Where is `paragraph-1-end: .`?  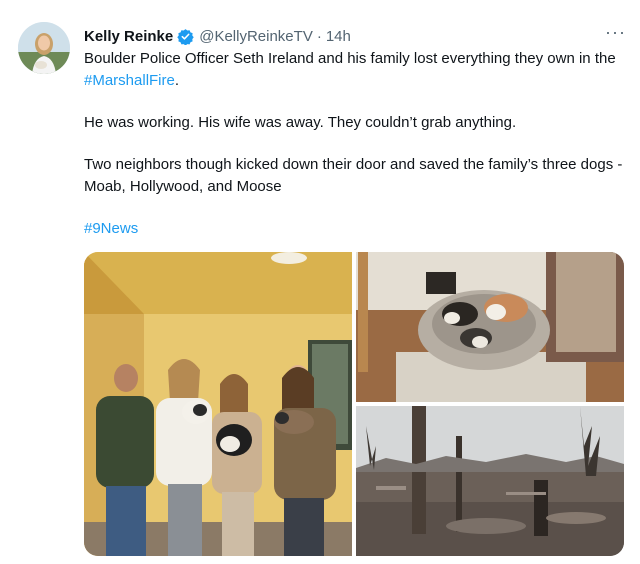 paragraph-1-end: . is located at coordinates (177, 80).